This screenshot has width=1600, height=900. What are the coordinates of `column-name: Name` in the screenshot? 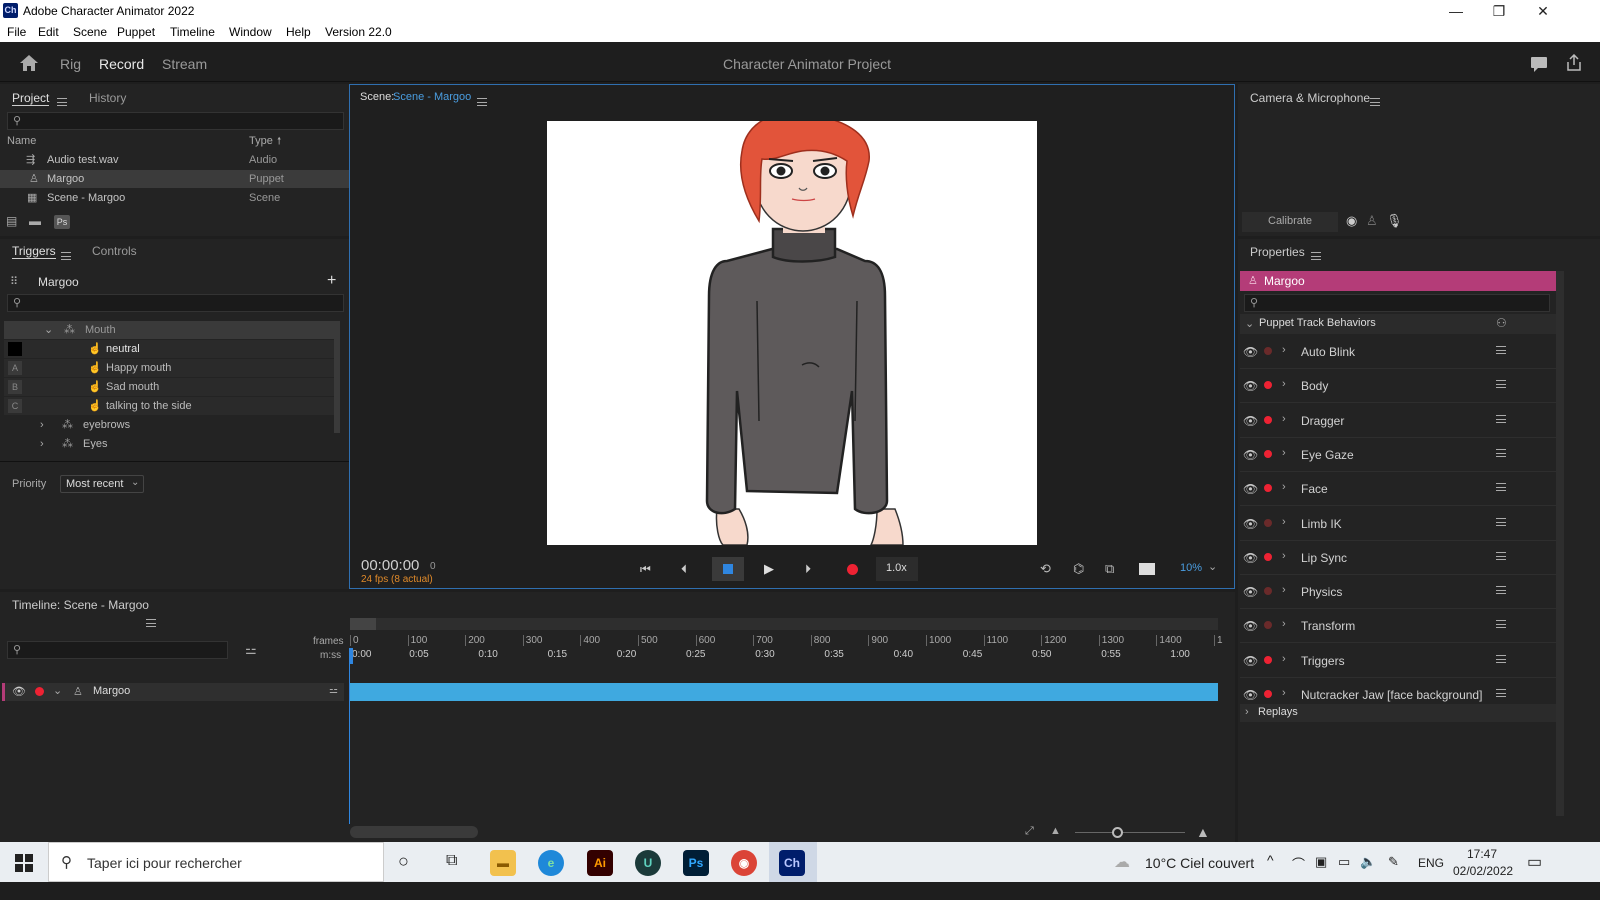 It's located at (21, 141).